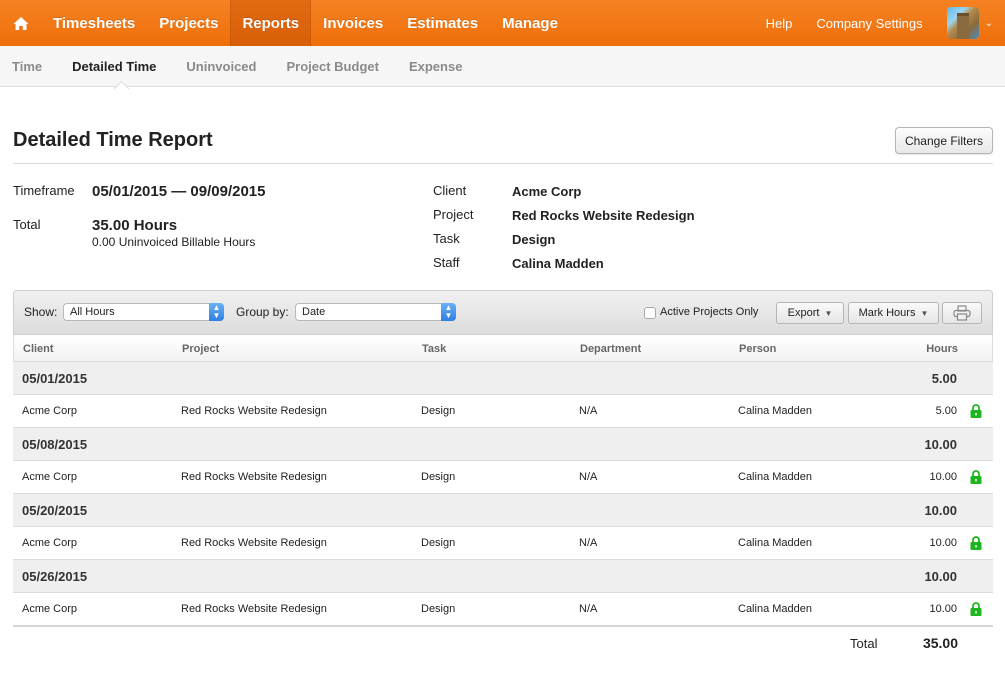 Image resolution: width=1005 pixels, height=696 pixels. I want to click on task-filter-label: Task, so click(446, 238).